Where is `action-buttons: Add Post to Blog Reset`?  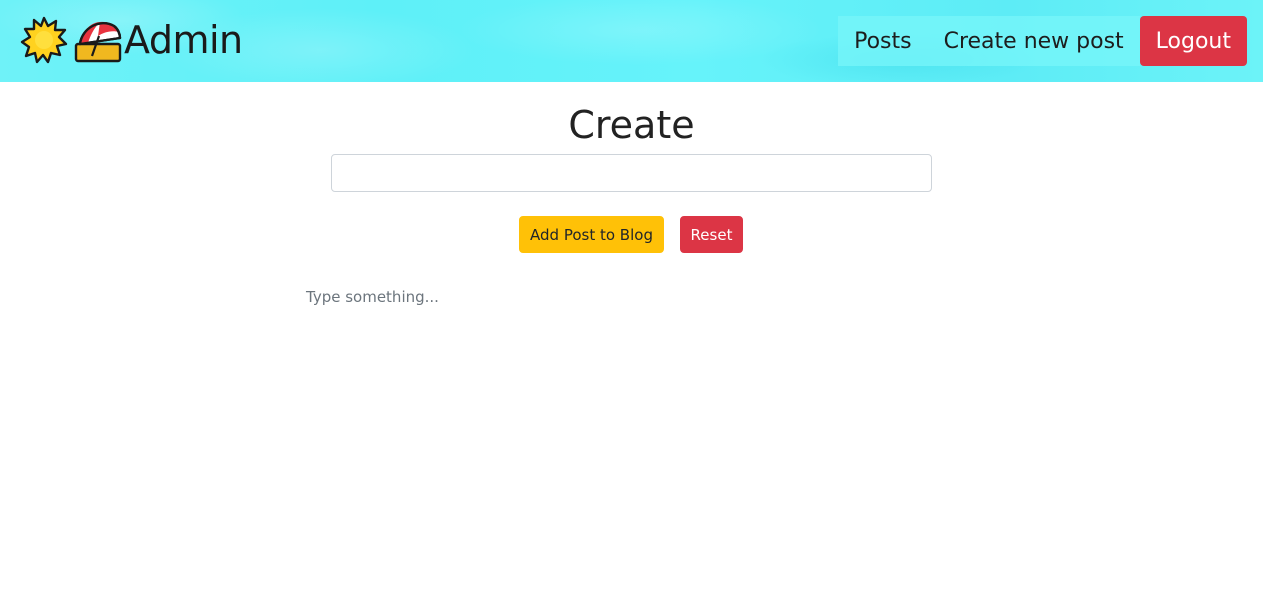 action-buttons: Add Post to Blog Reset is located at coordinates (631, 234).